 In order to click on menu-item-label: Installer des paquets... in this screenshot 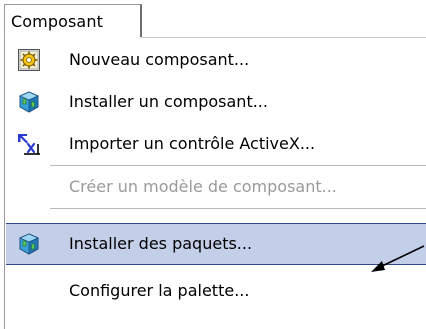, I will do `click(161, 243)`.